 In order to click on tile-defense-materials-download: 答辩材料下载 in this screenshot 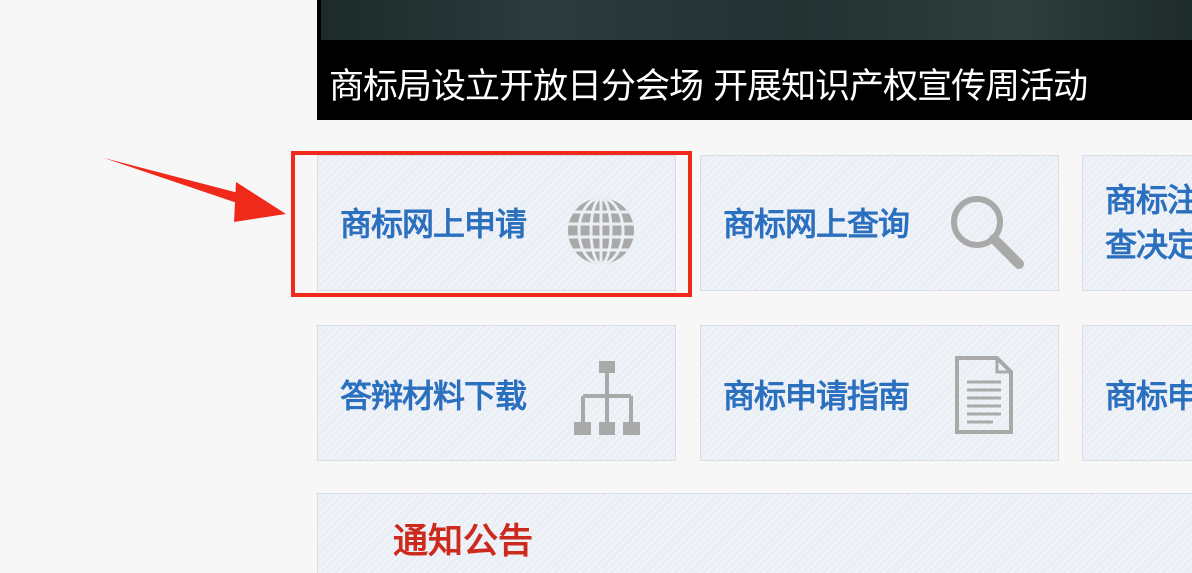, I will do `click(496, 393)`.